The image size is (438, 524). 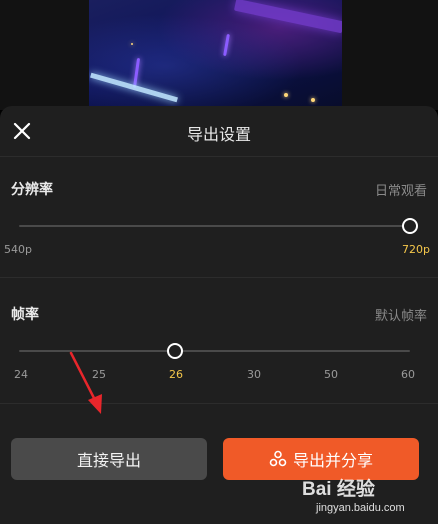 I want to click on direct-export-button: 直接导出, so click(x=109, y=459).